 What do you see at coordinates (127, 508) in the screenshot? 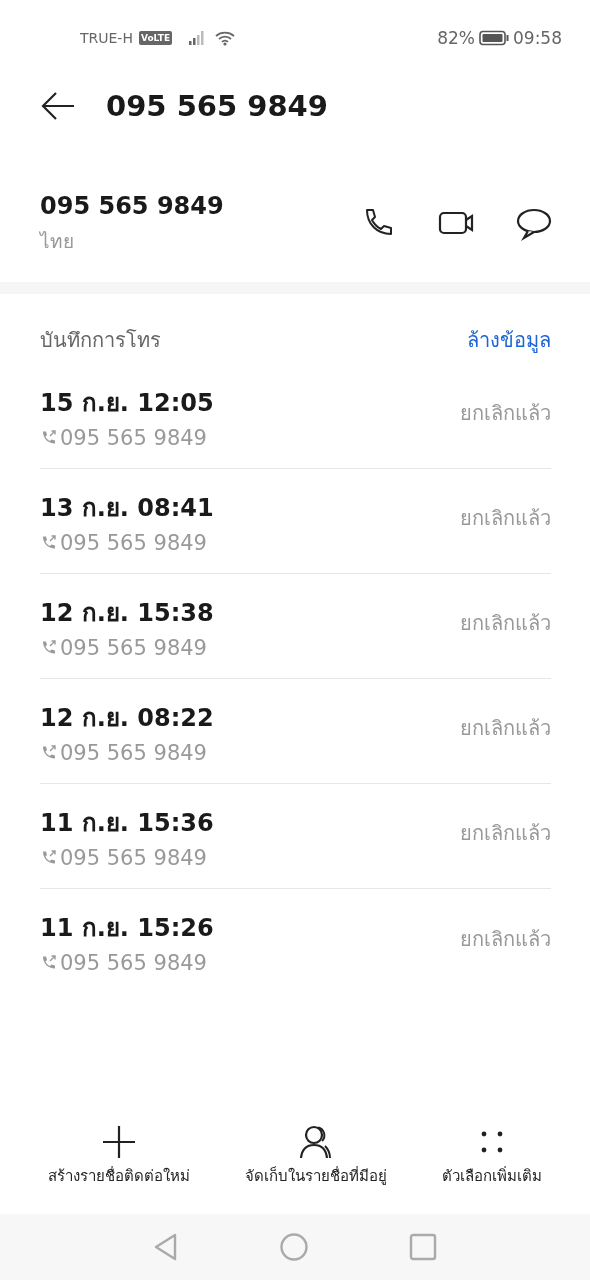
I see `call-datetime: 13 ก.ย. 08:41` at bounding box center [127, 508].